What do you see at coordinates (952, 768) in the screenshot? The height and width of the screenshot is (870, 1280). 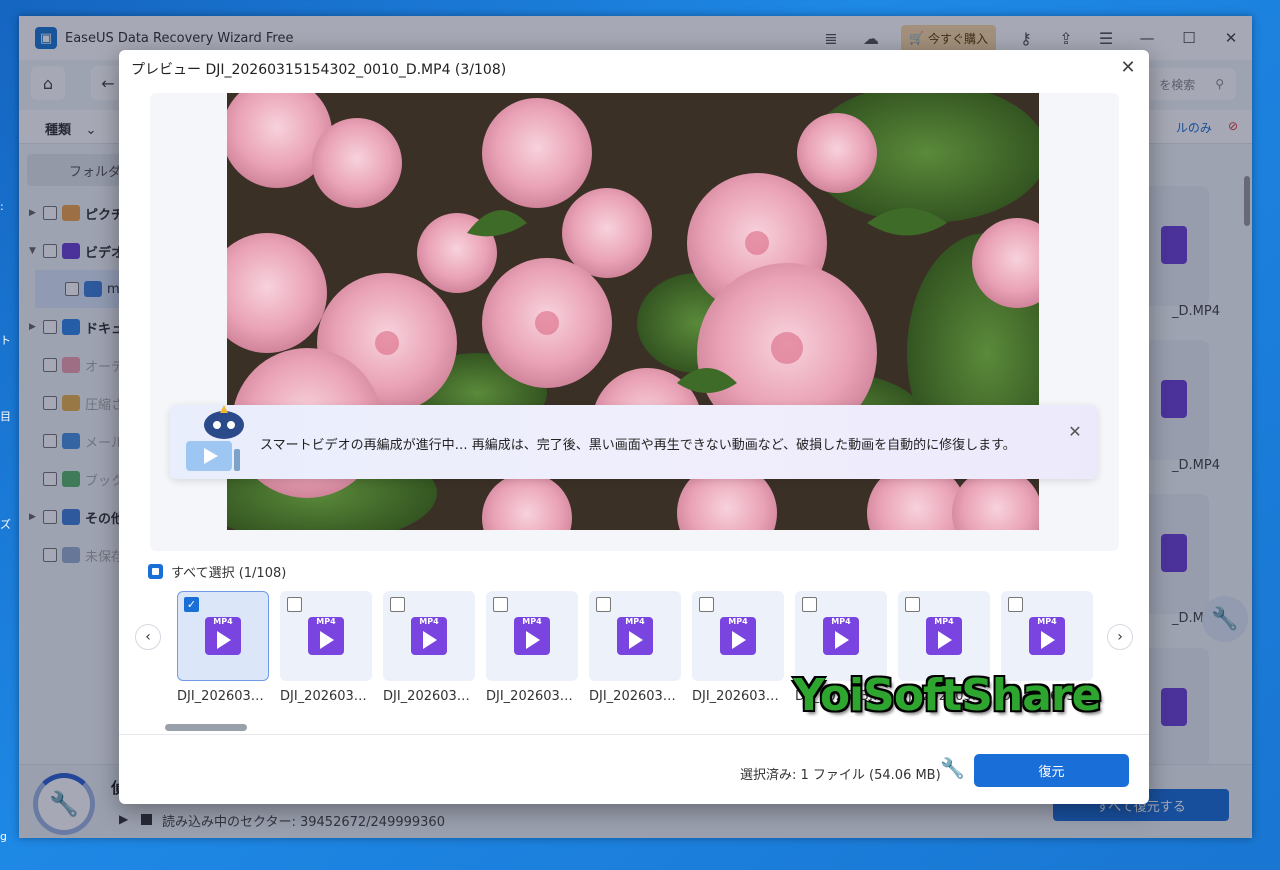 I see `repair-wrench-icon: 🔧` at bounding box center [952, 768].